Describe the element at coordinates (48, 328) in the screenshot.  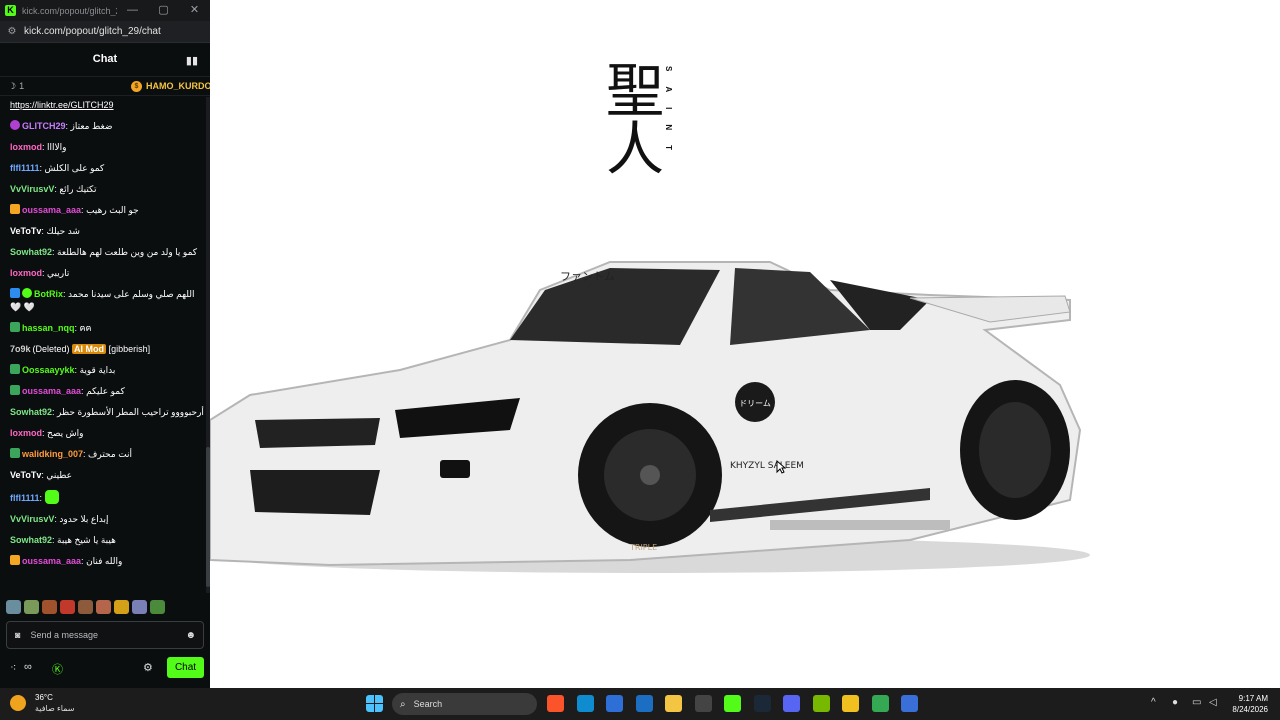
I see `chat-username: hassan_nqq` at that location.